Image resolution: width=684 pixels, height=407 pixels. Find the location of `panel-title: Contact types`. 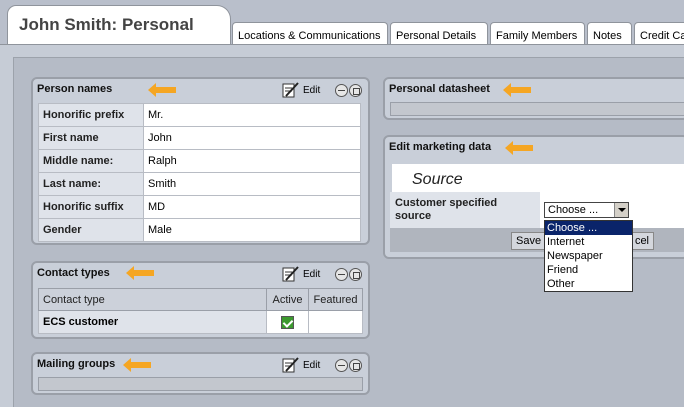

panel-title: Contact types is located at coordinates (73, 273).